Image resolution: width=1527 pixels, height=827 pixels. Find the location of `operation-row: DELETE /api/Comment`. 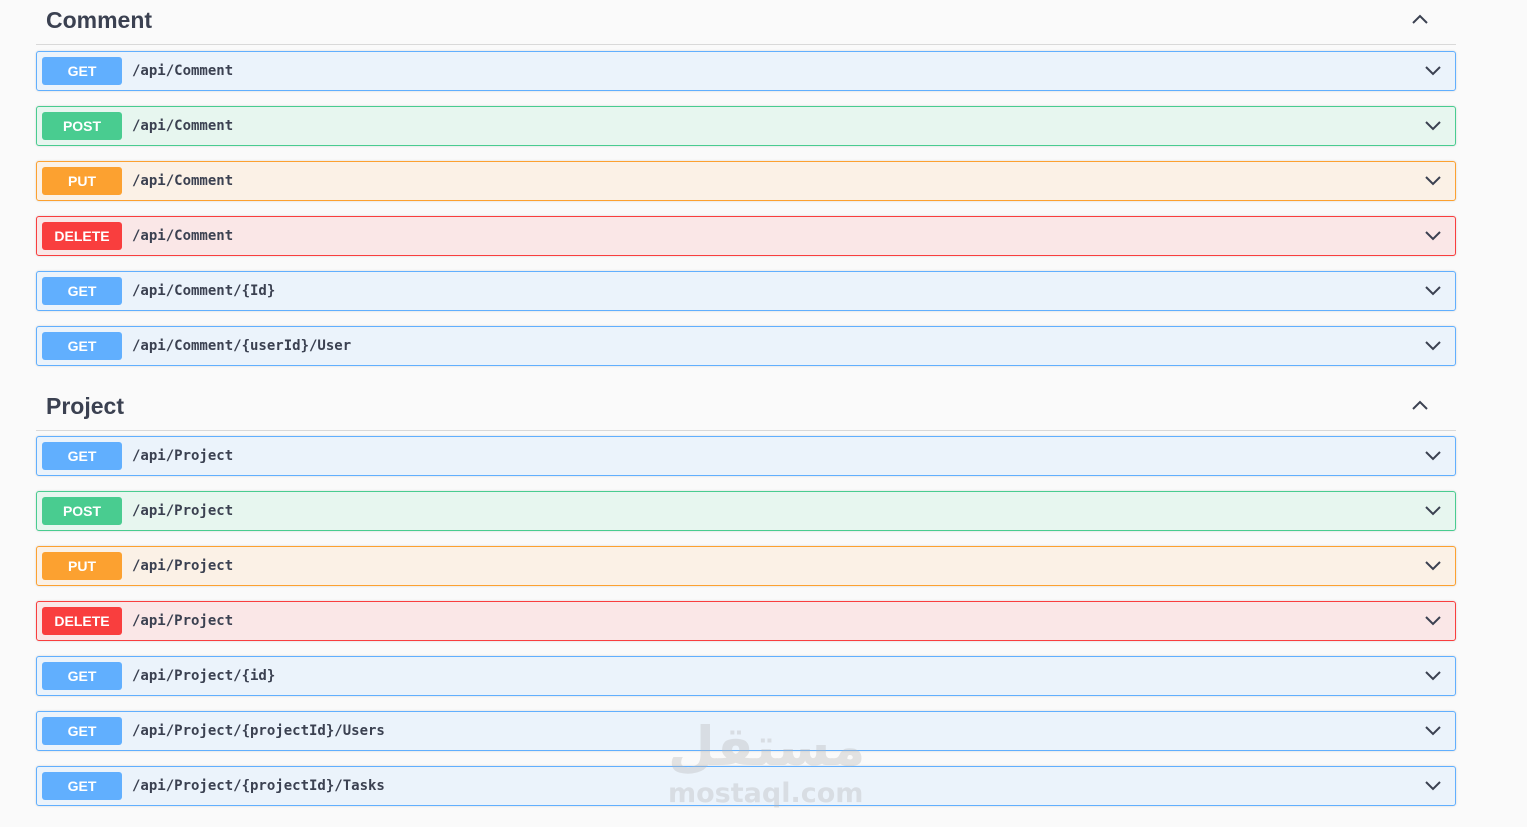

operation-row: DELETE /api/Comment is located at coordinates (746, 236).